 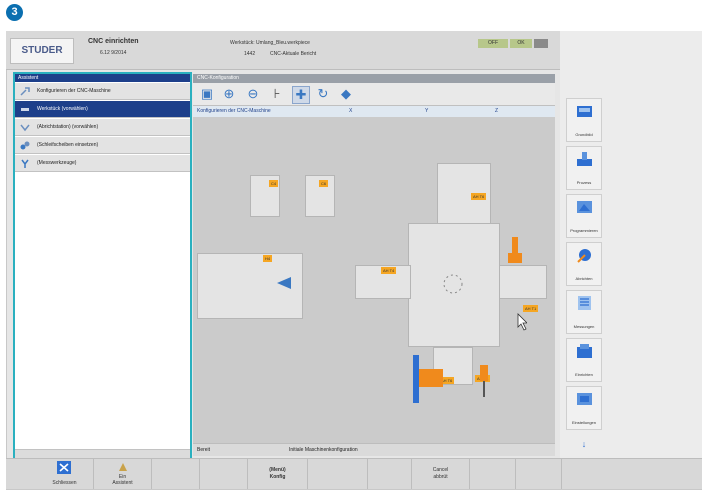 What do you see at coordinates (323, 94) in the screenshot?
I see `rotate-icon: ↻` at bounding box center [323, 94].